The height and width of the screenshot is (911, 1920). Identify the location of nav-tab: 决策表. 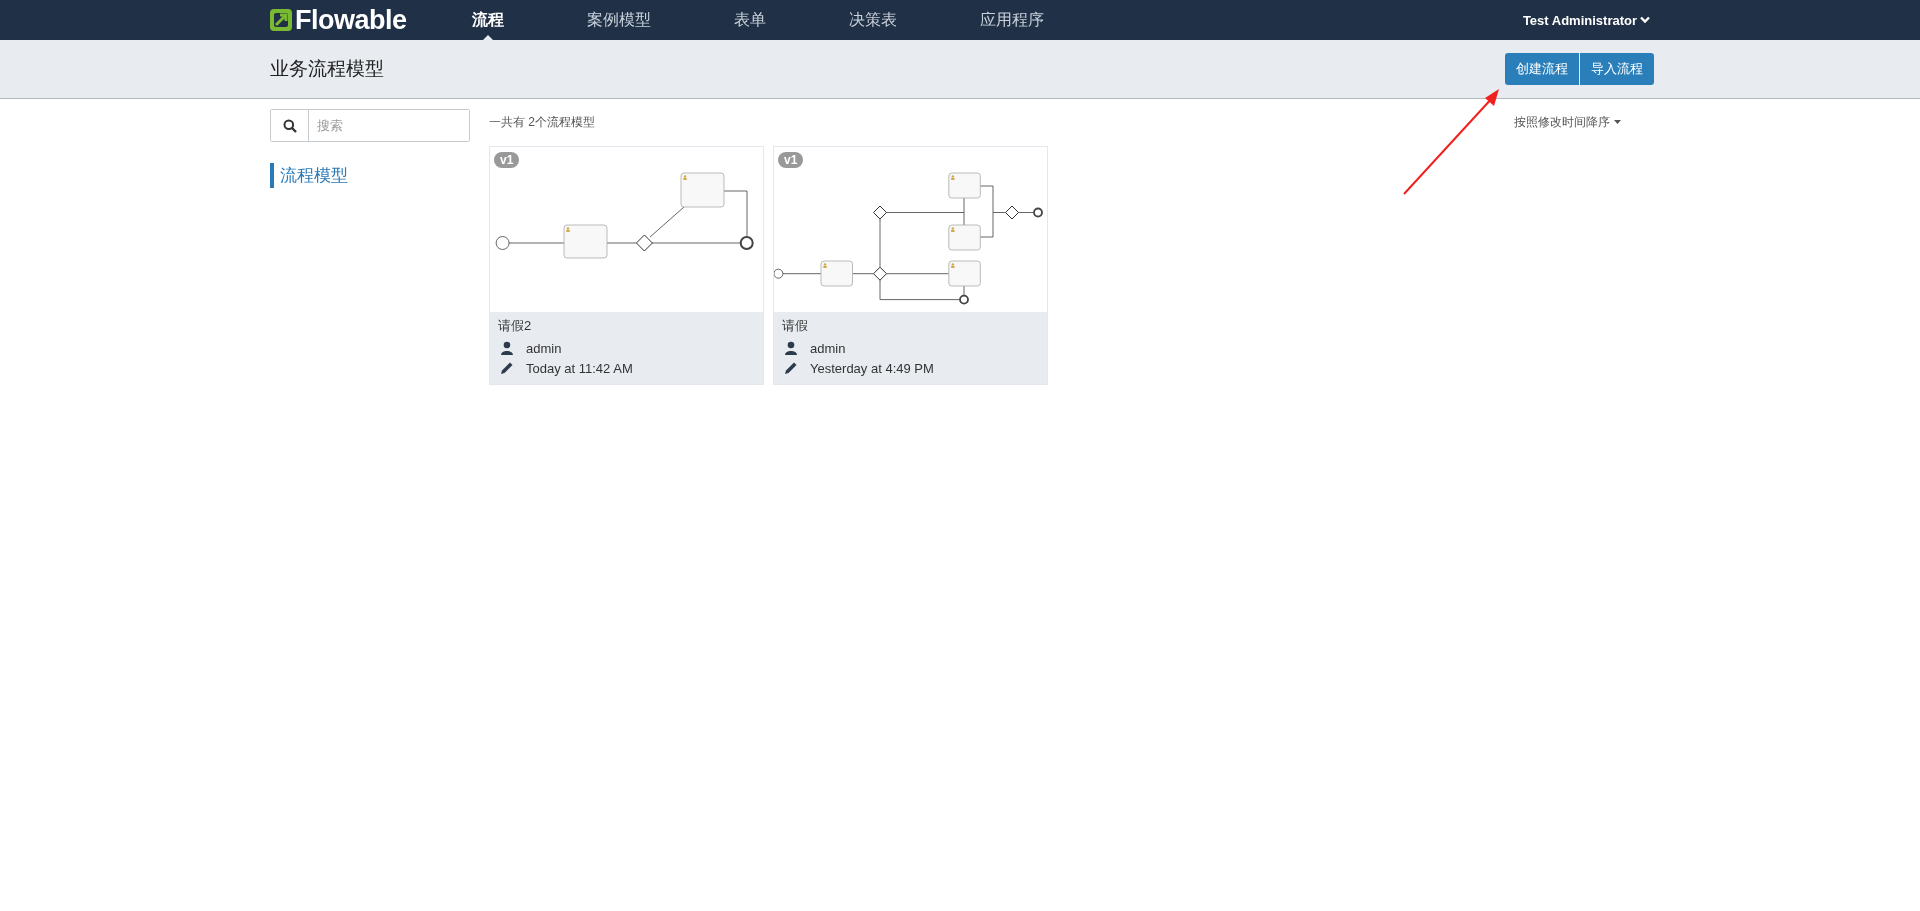
(873, 20).